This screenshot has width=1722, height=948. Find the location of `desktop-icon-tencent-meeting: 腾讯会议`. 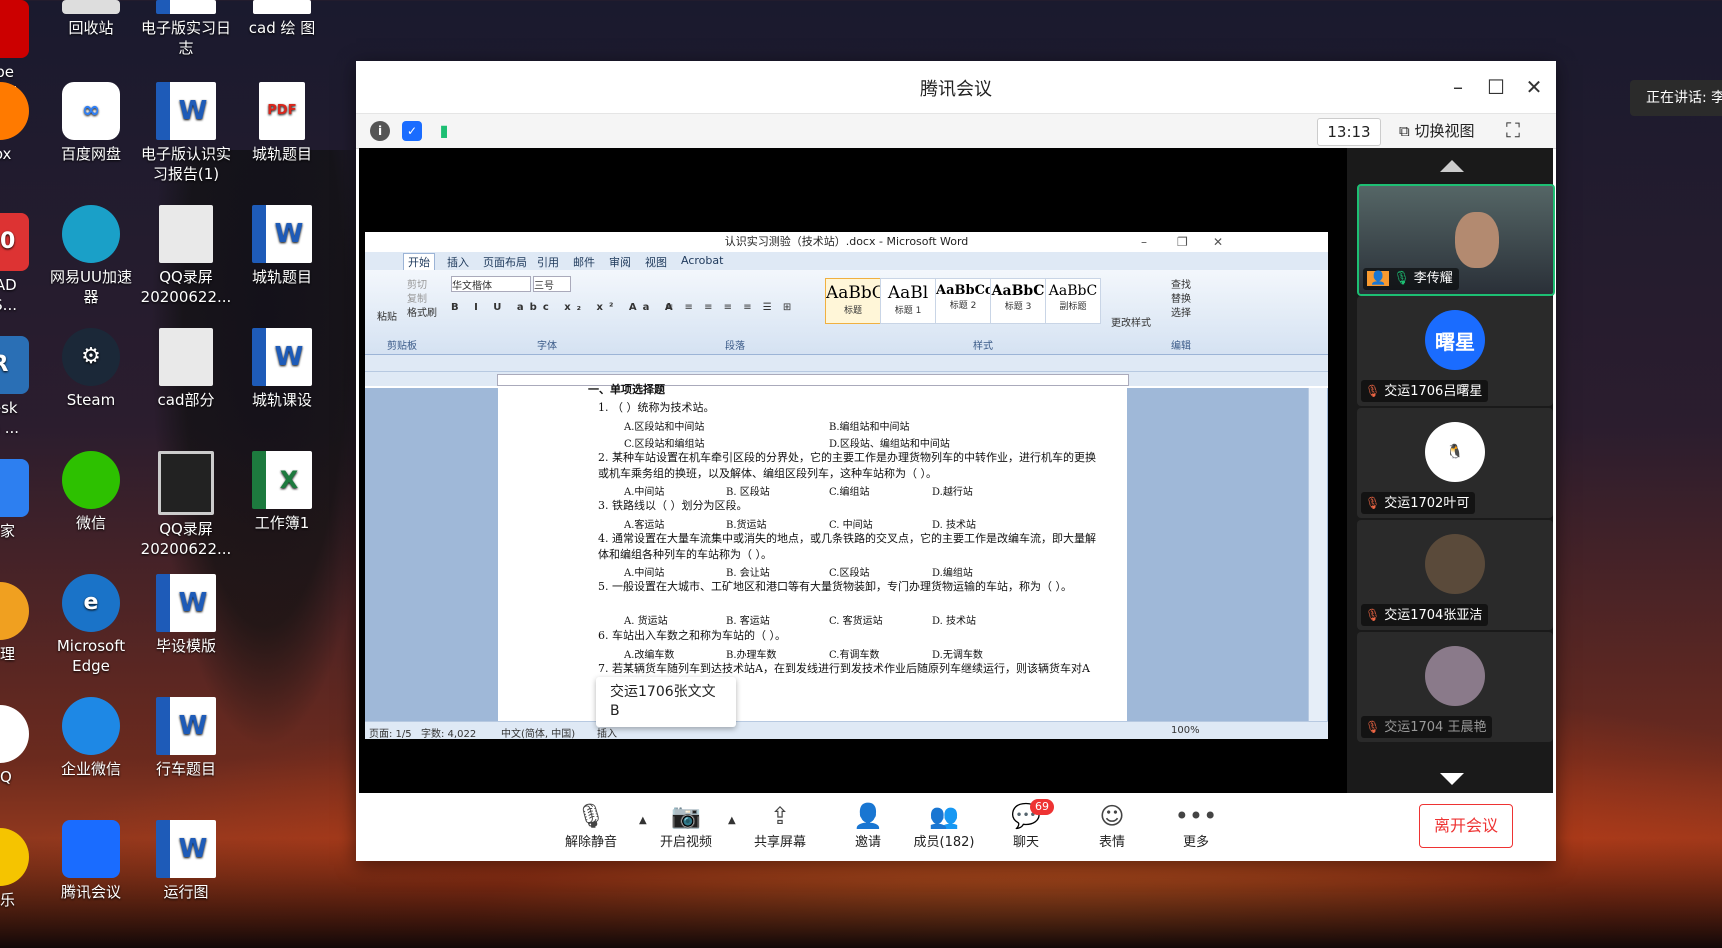

desktop-icon-tencent-meeting: 腾讯会议 is located at coordinates (91, 861).